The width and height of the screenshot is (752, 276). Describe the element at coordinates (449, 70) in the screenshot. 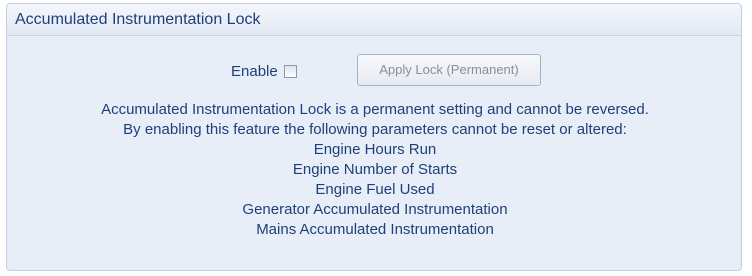

I see `apply-lock-button: Apply Lock (Permanent)` at that location.